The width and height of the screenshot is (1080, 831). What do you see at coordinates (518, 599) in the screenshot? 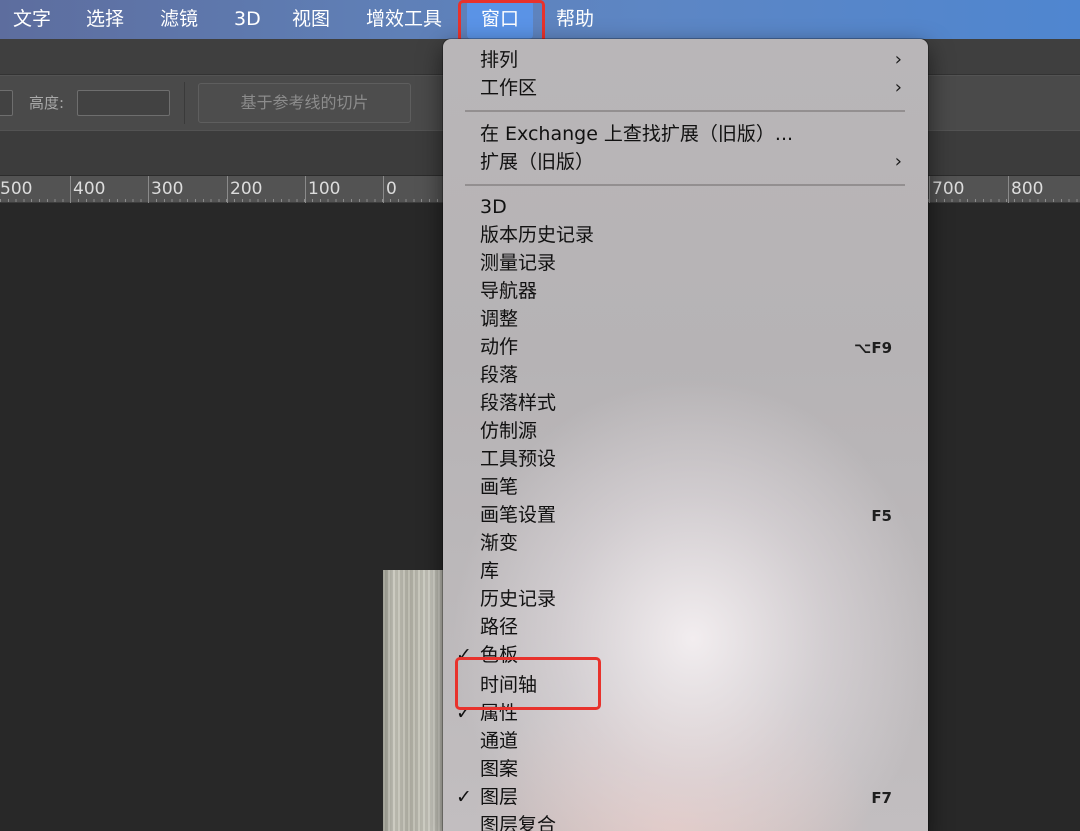
I see `menu-item-label: 历史记录` at bounding box center [518, 599].